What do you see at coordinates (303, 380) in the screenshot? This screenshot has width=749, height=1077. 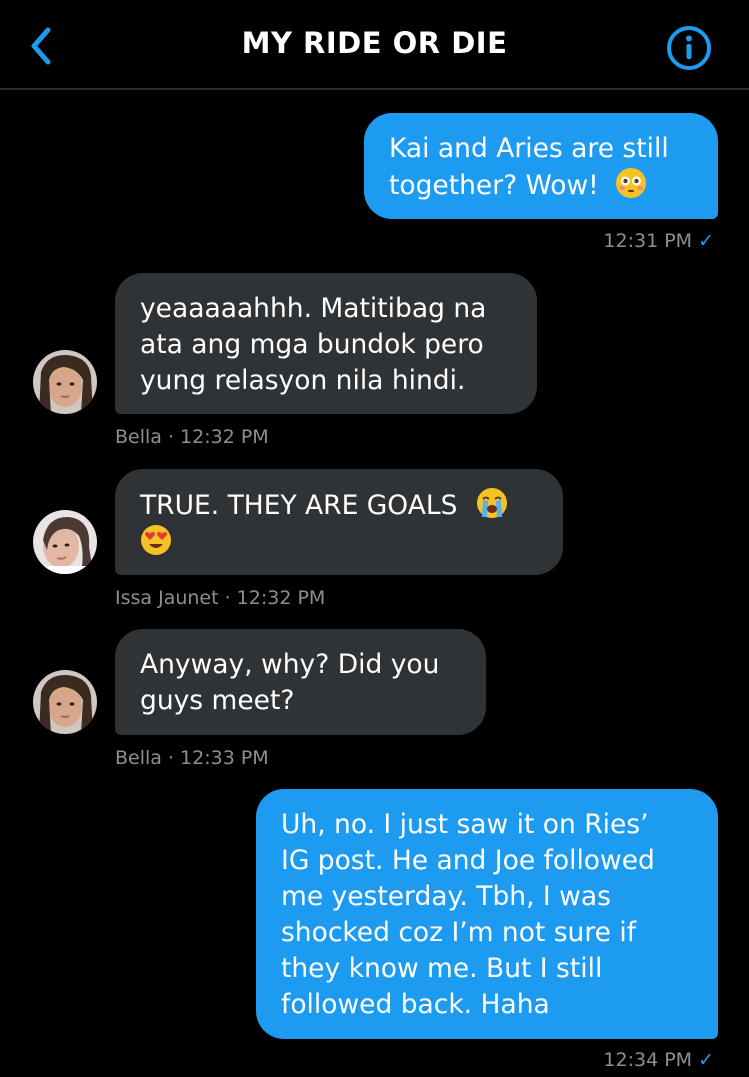 I see `message-text-line: yung relasyon nila hindi.` at bounding box center [303, 380].